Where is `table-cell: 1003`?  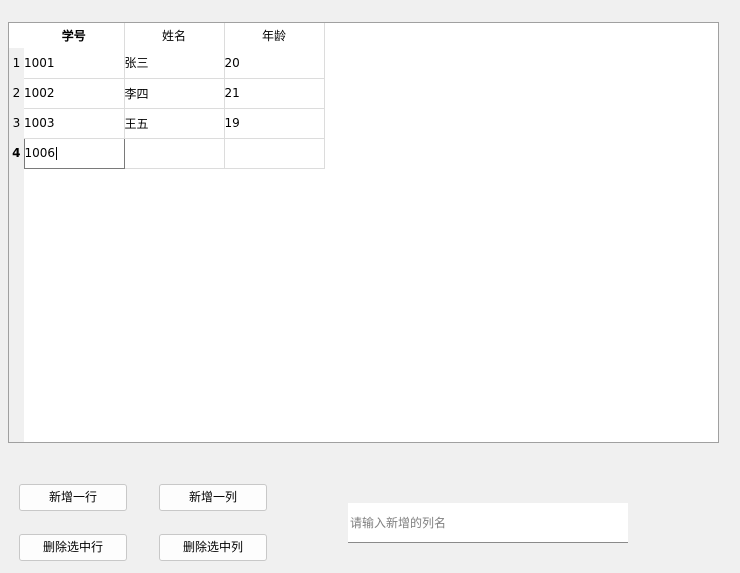
table-cell: 1003 is located at coordinates (74, 123).